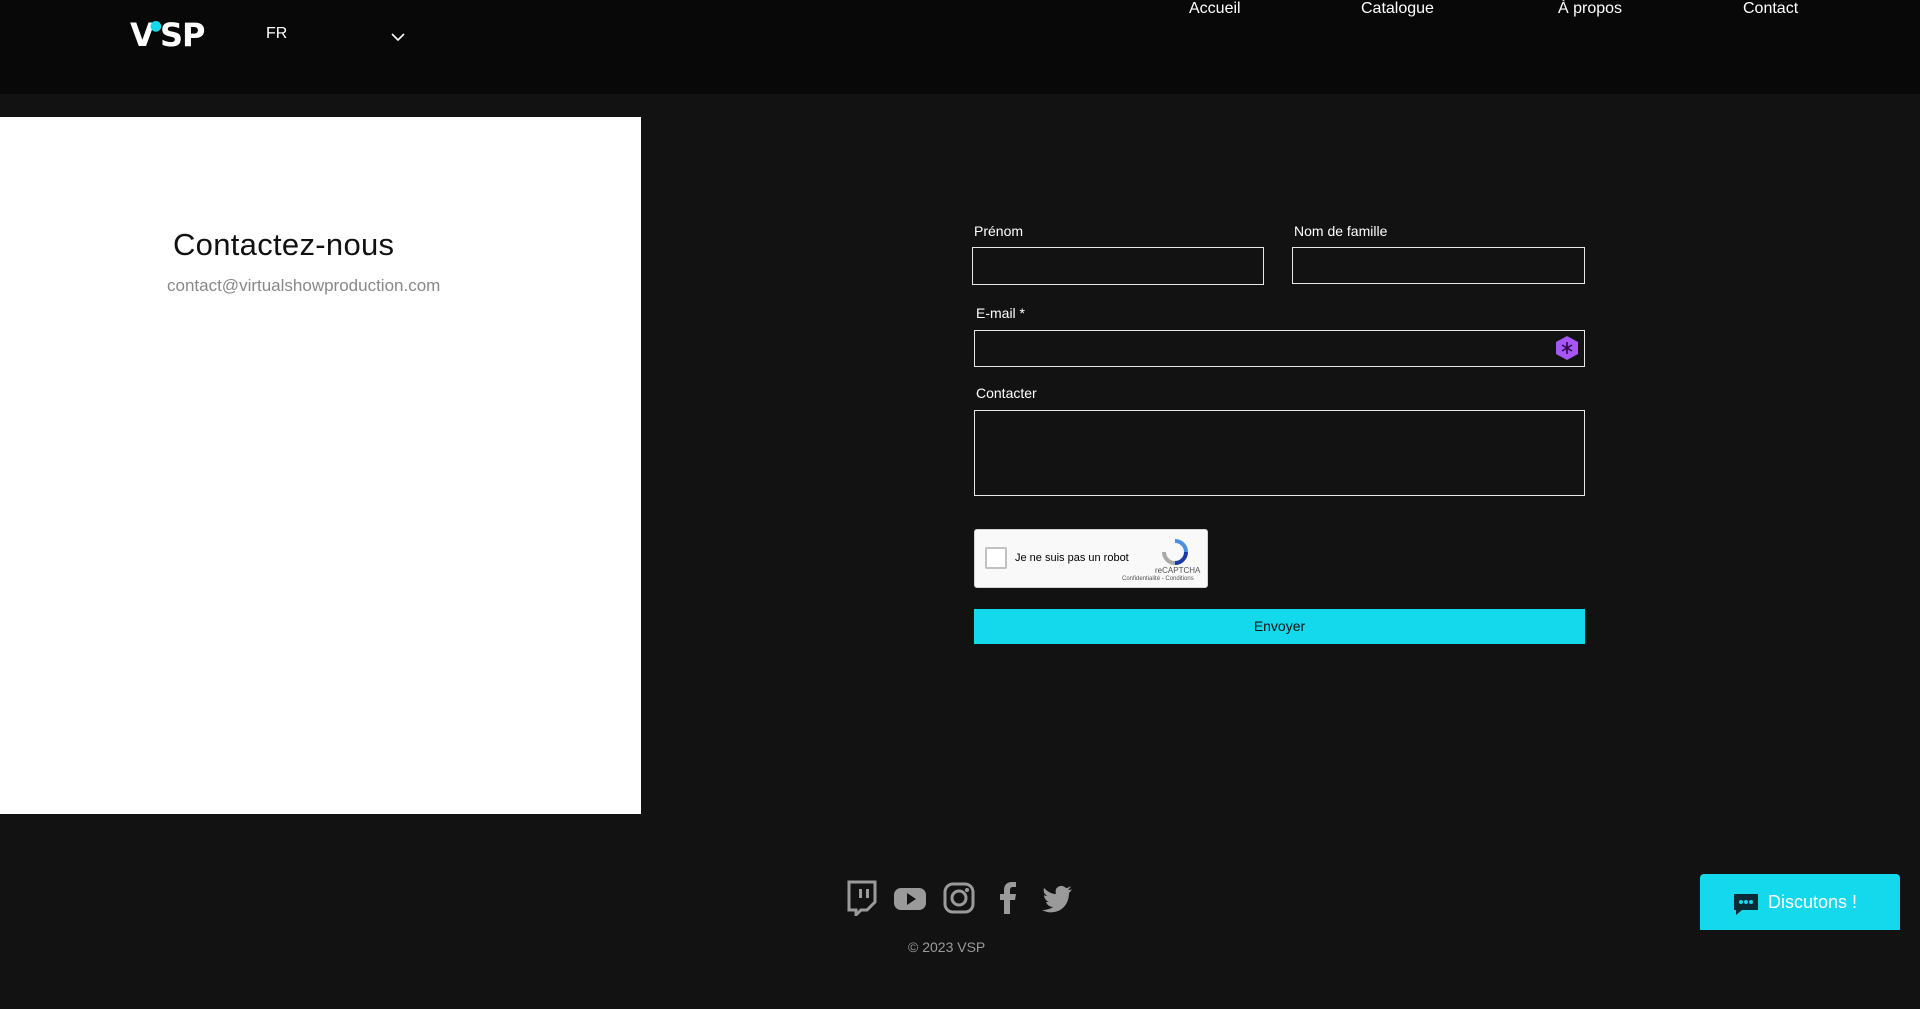 This screenshot has width=1920, height=1009. I want to click on youtube-icon, so click(910, 898).